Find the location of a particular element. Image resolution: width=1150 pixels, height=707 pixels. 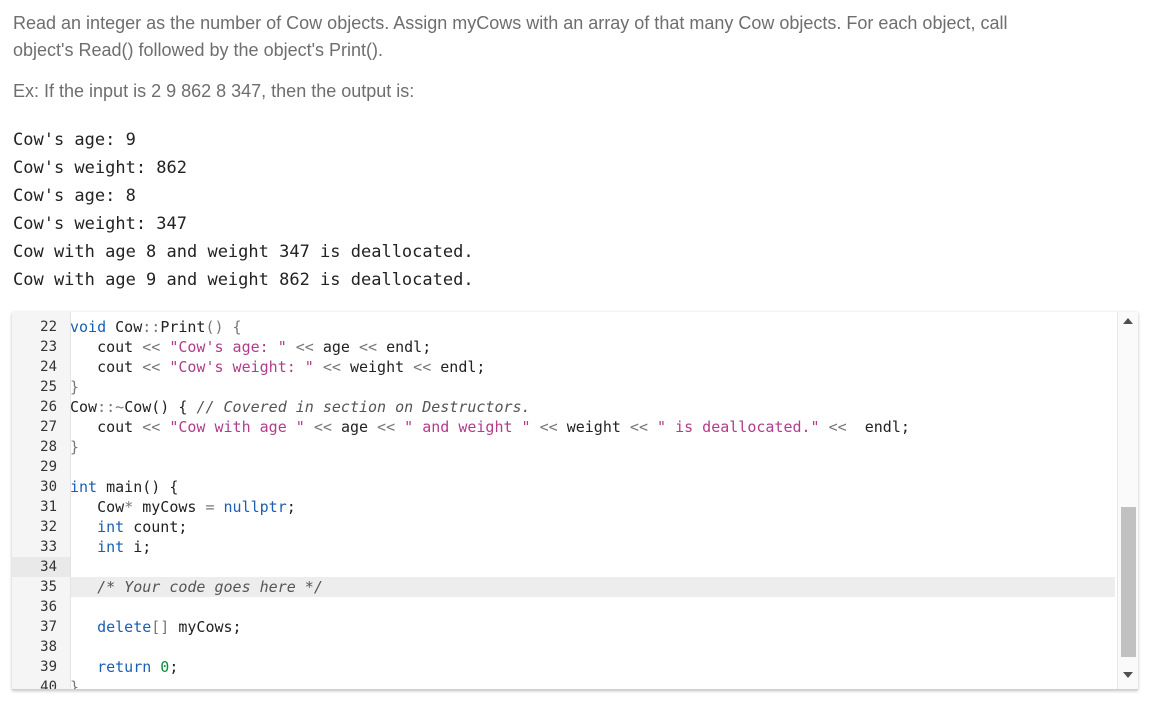

code-line-33: int i; is located at coordinates (110, 547).